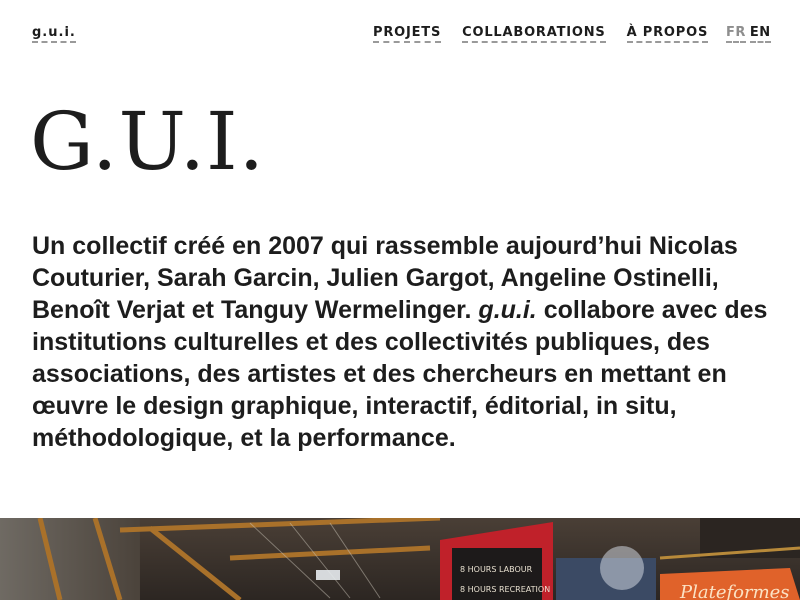 This screenshot has width=800, height=600. What do you see at coordinates (667, 34) in the screenshot?
I see `nav-link-a-propos: À PROPOS` at bounding box center [667, 34].